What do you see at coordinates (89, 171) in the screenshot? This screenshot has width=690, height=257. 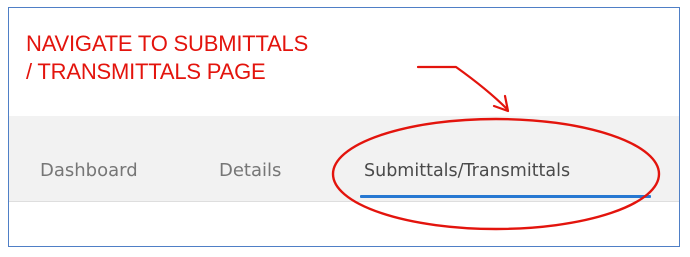 I see `tab-dashboard: Dashboard` at bounding box center [89, 171].